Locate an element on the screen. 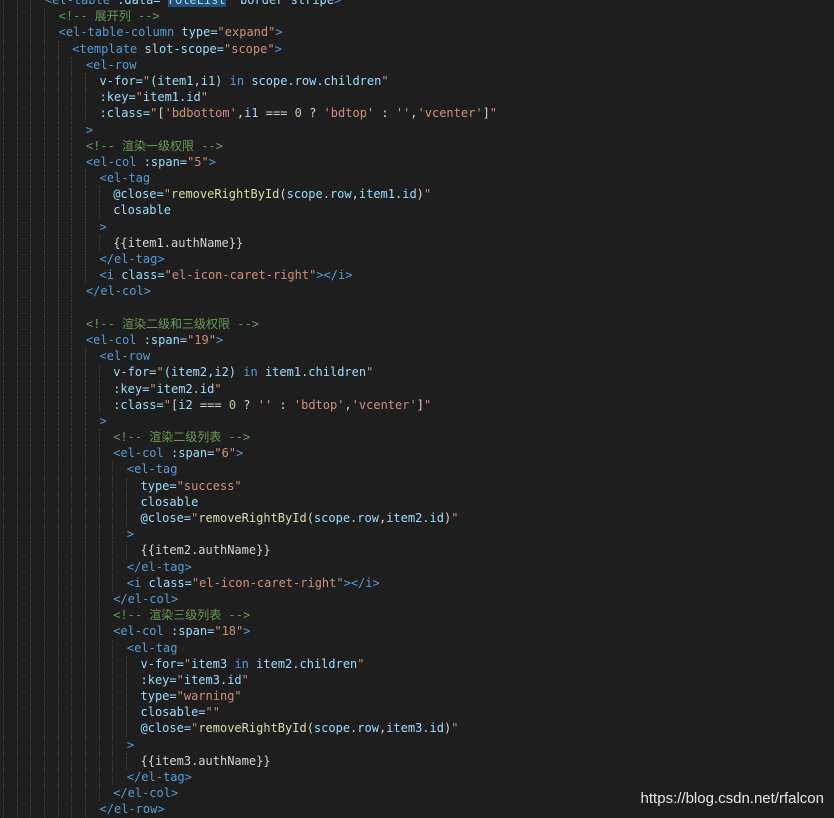 This screenshot has height=818, width=834. code-line: <!-- 渲染一级权限 --> is located at coordinates (417, 145).